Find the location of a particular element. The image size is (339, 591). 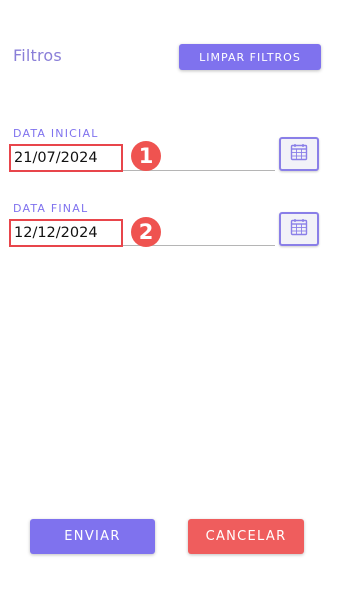

cancel-button: CANCELAR is located at coordinates (246, 536).